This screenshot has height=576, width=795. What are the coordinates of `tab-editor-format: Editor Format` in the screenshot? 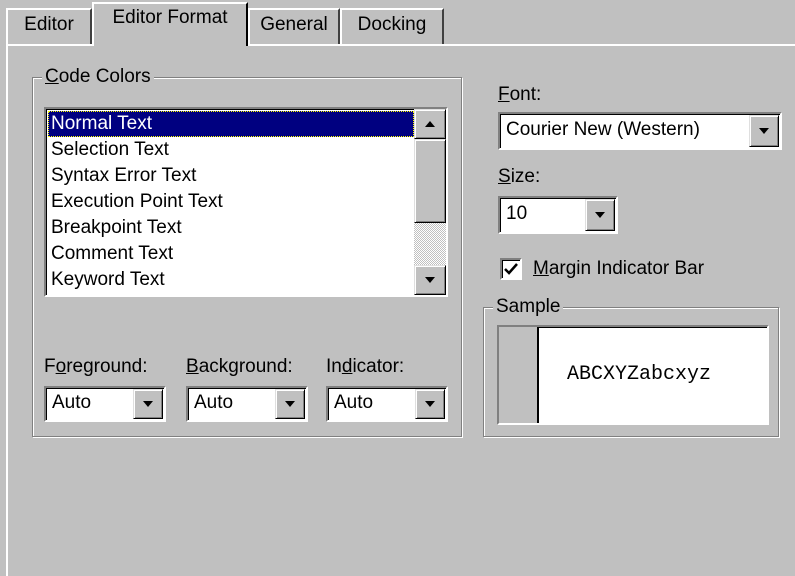 It's located at (170, 24).